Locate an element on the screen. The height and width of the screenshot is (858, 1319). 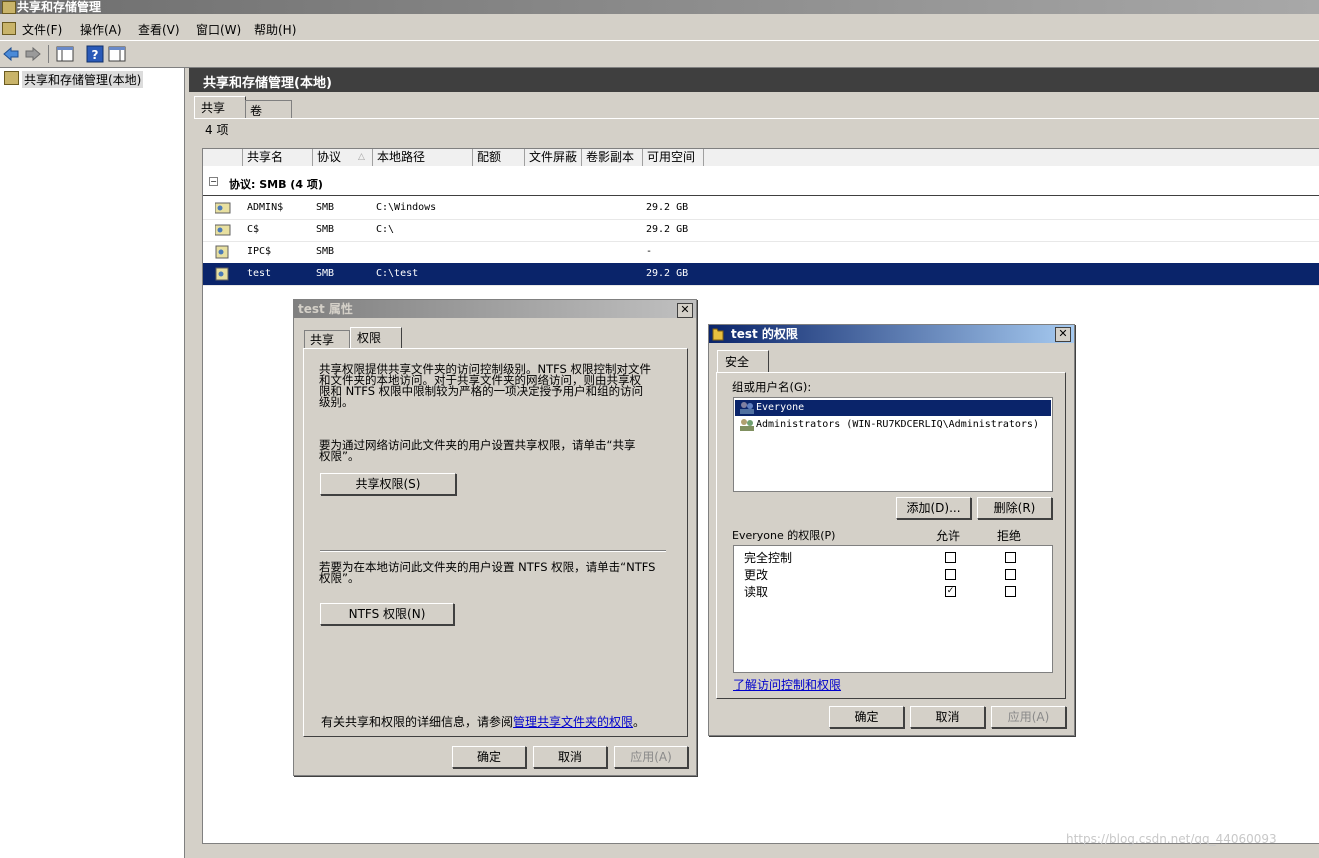
column-local-path: 本地路径 is located at coordinates (423, 157).